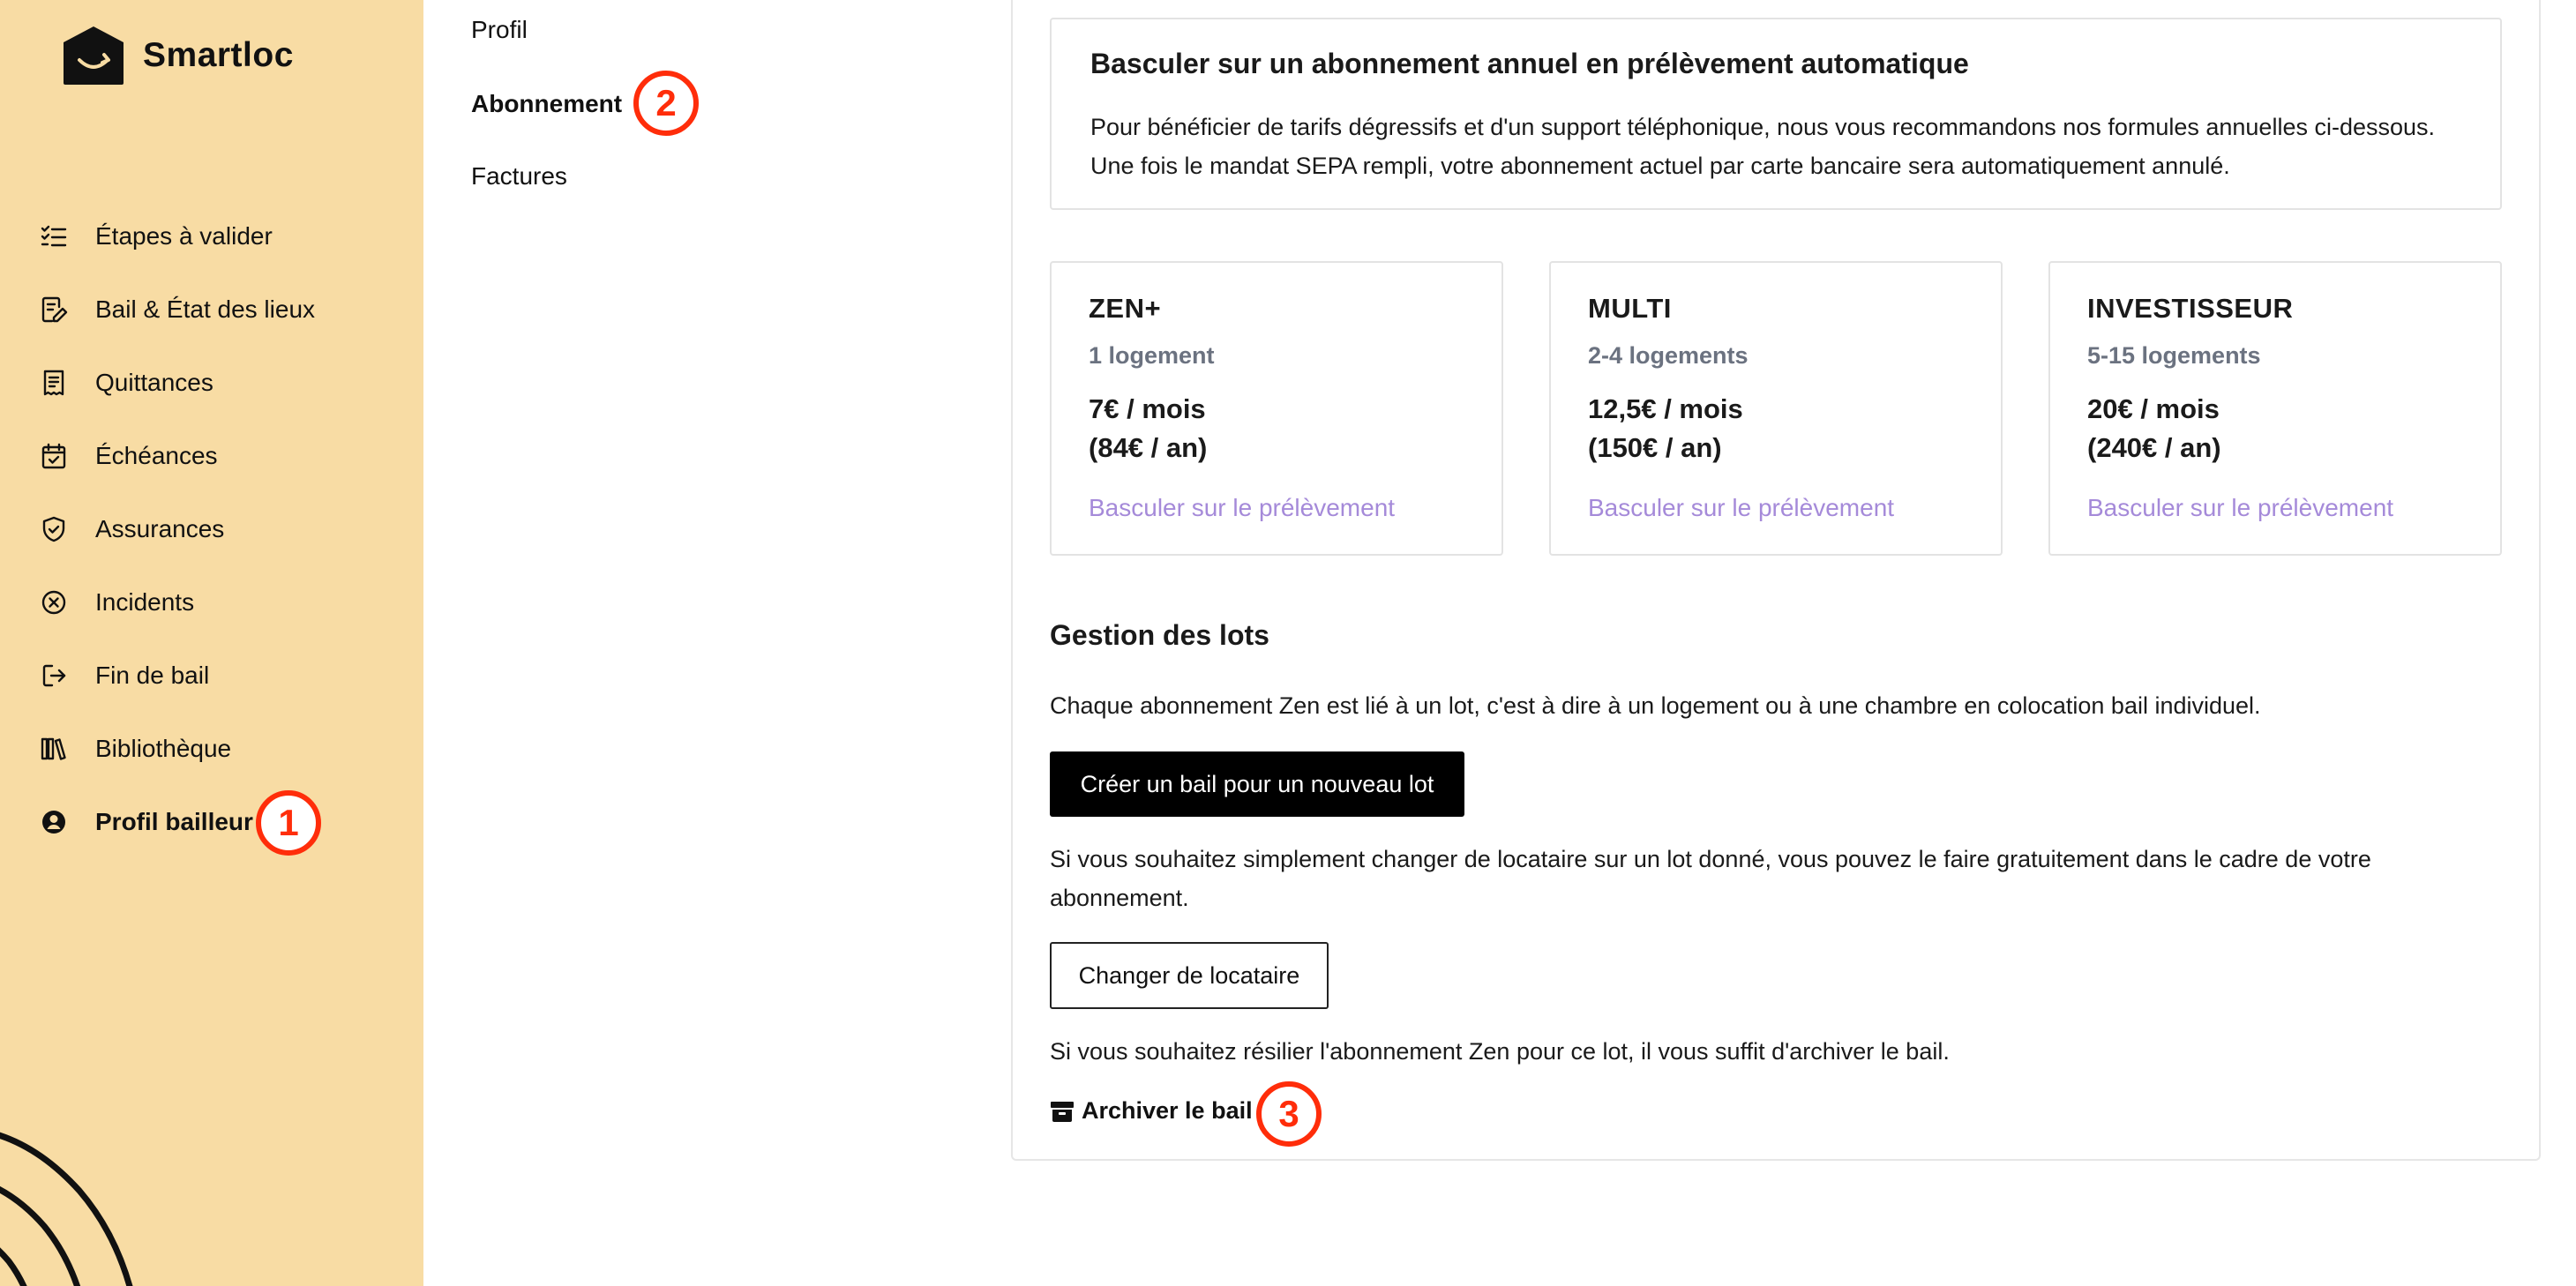 This screenshot has width=2576, height=1286. I want to click on lots-section-title: Gestion des lots, so click(1160, 635).